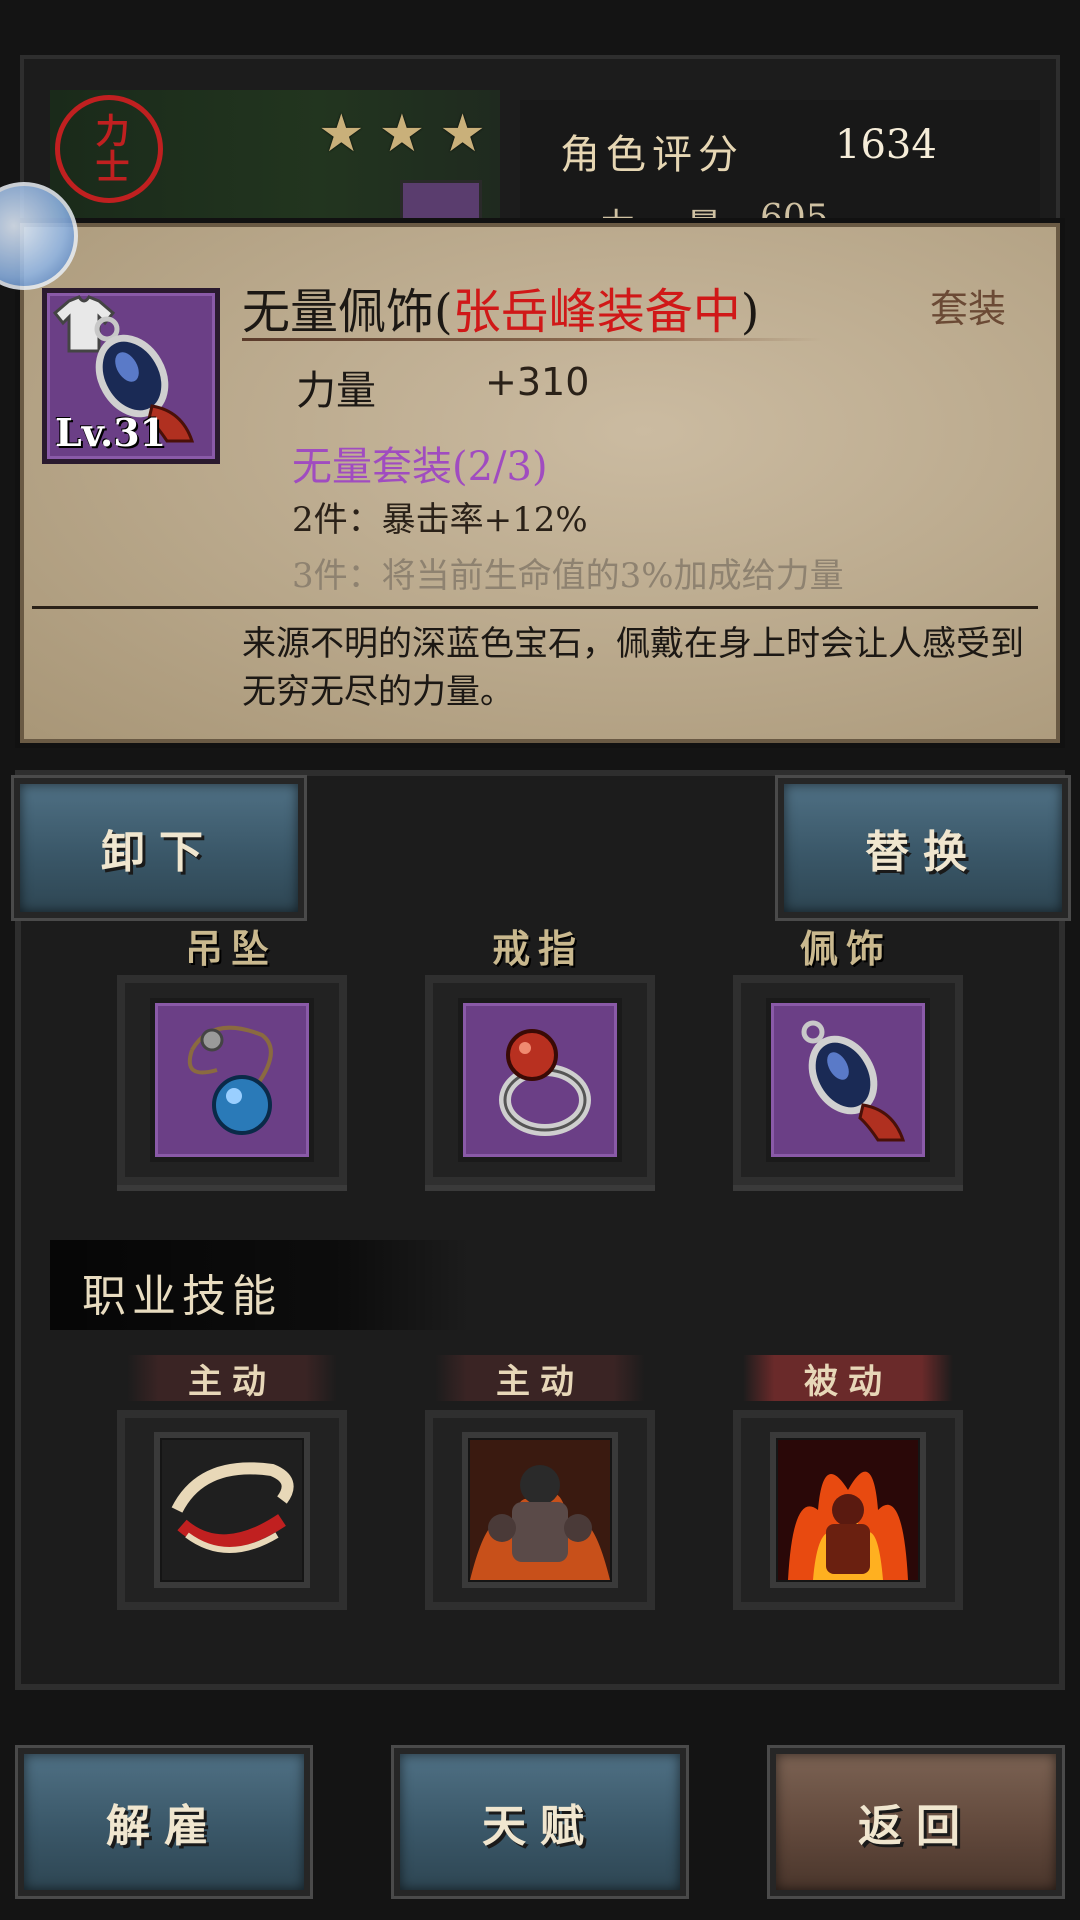 The width and height of the screenshot is (1080, 1920). Describe the element at coordinates (420, 467) in the screenshot. I see `set-name: 无量套装(2/3)` at that location.